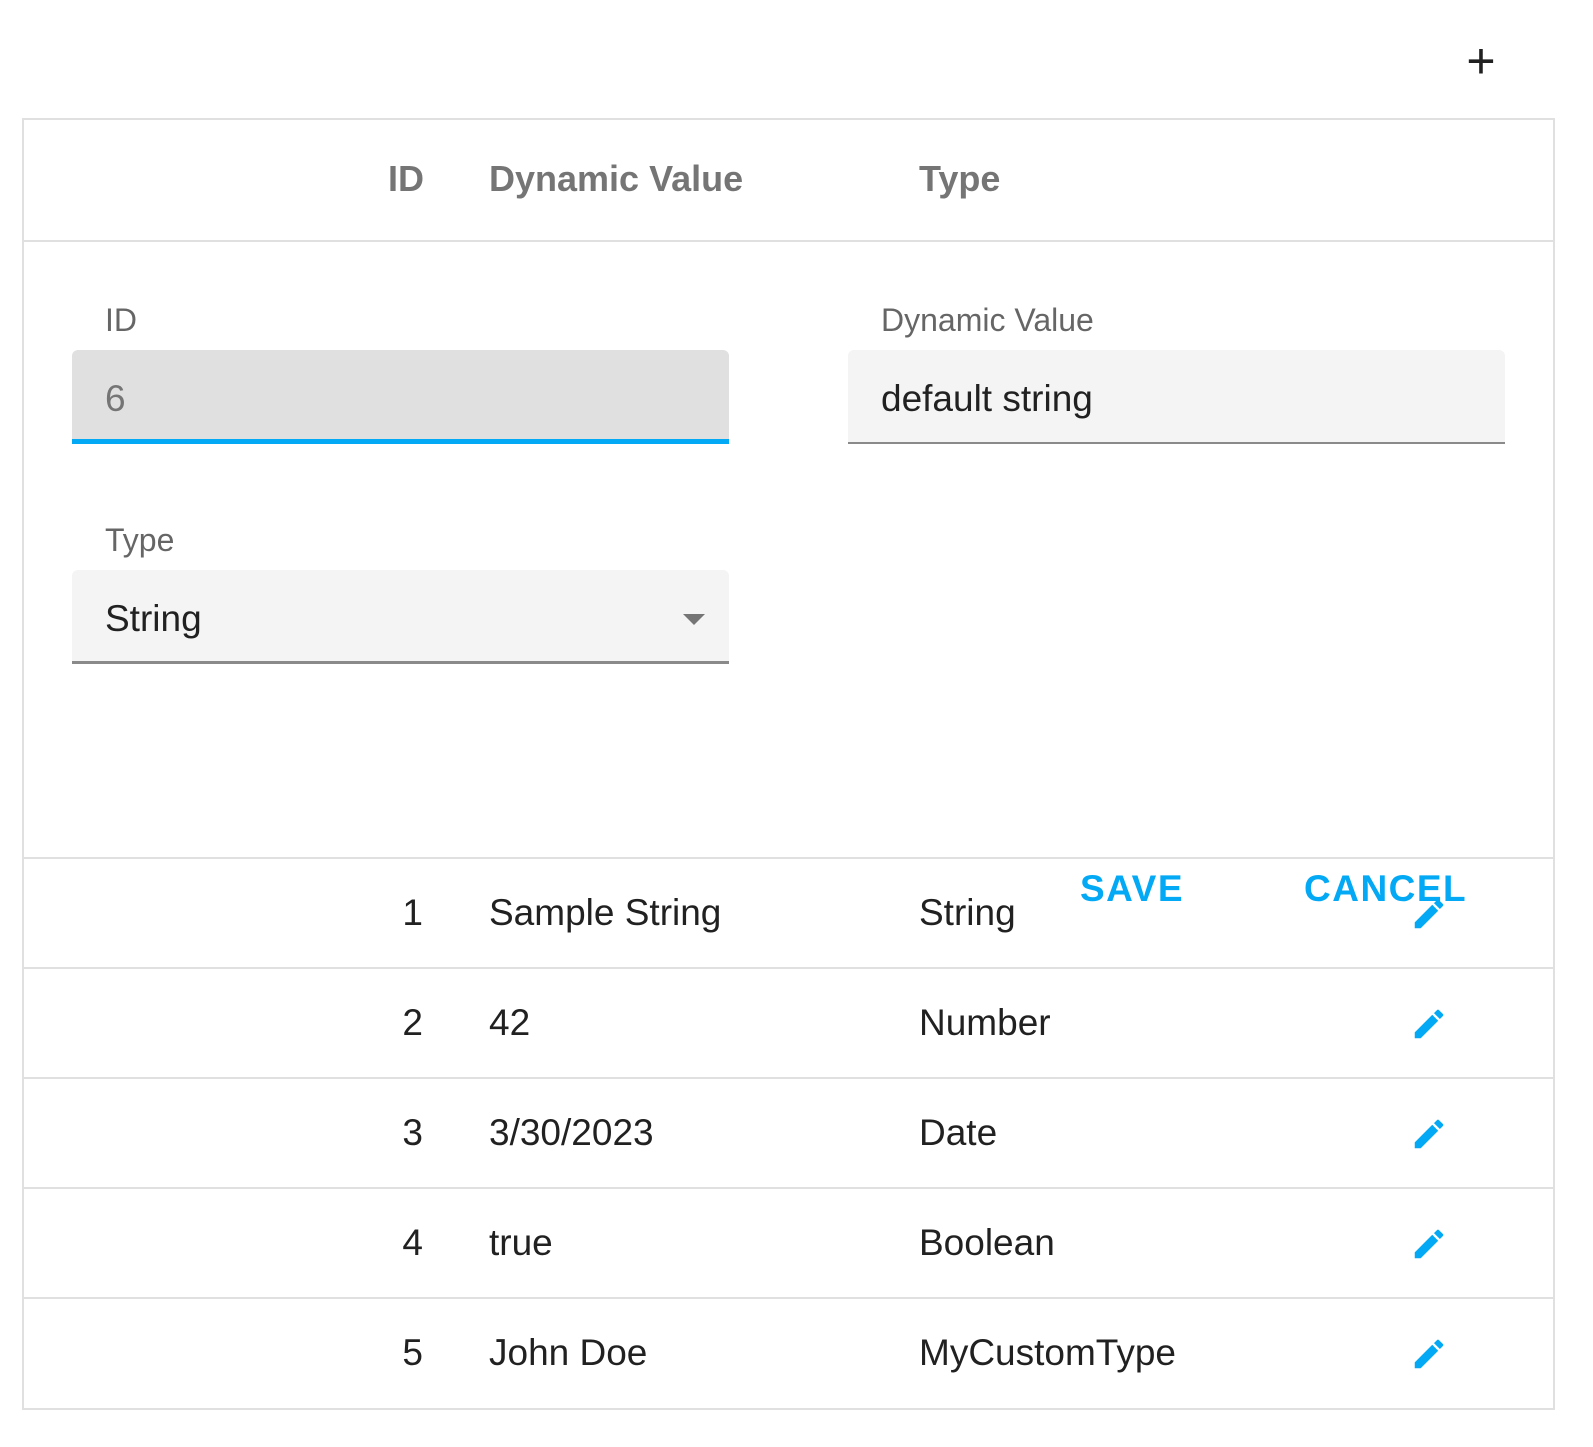 The width and height of the screenshot is (1593, 1447). Describe the element at coordinates (788, 914) in the screenshot. I see `table-row: 1 Sample String String` at that location.